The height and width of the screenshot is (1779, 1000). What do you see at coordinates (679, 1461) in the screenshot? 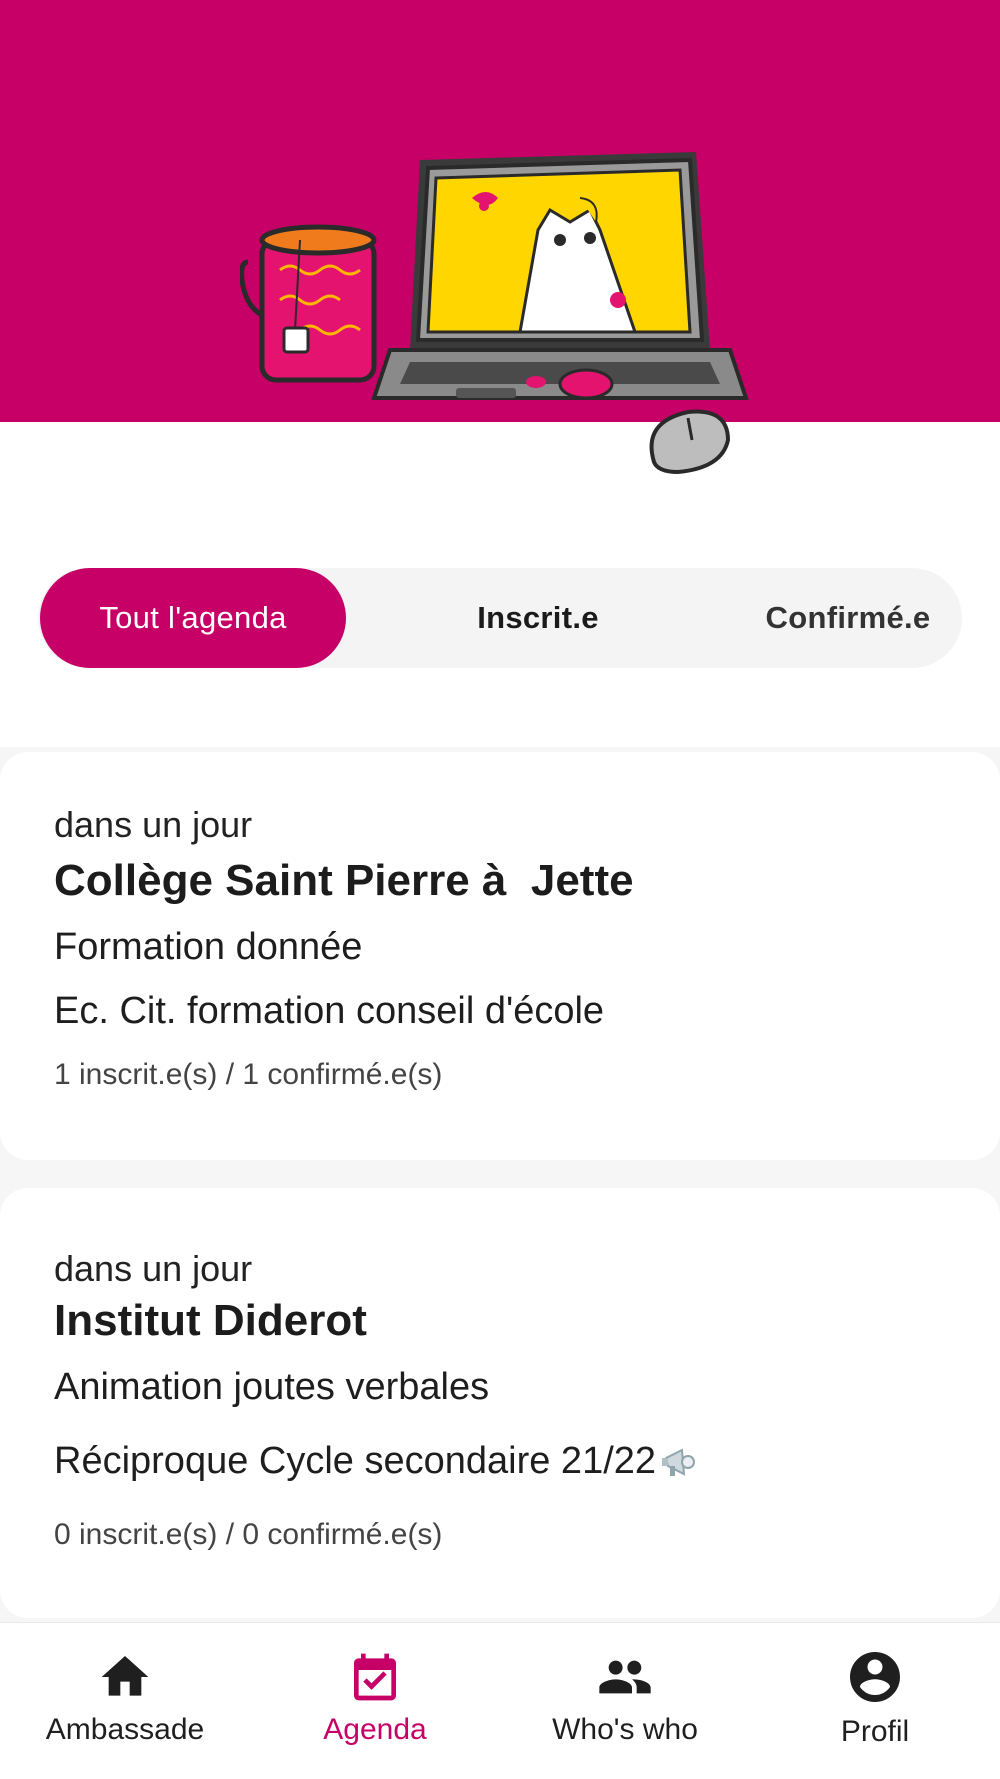
I see `megaphone-icon` at bounding box center [679, 1461].